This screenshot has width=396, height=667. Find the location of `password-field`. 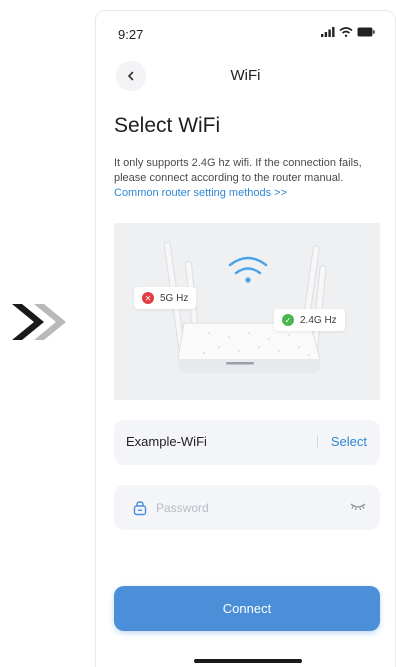

password-field is located at coordinates (247, 507).